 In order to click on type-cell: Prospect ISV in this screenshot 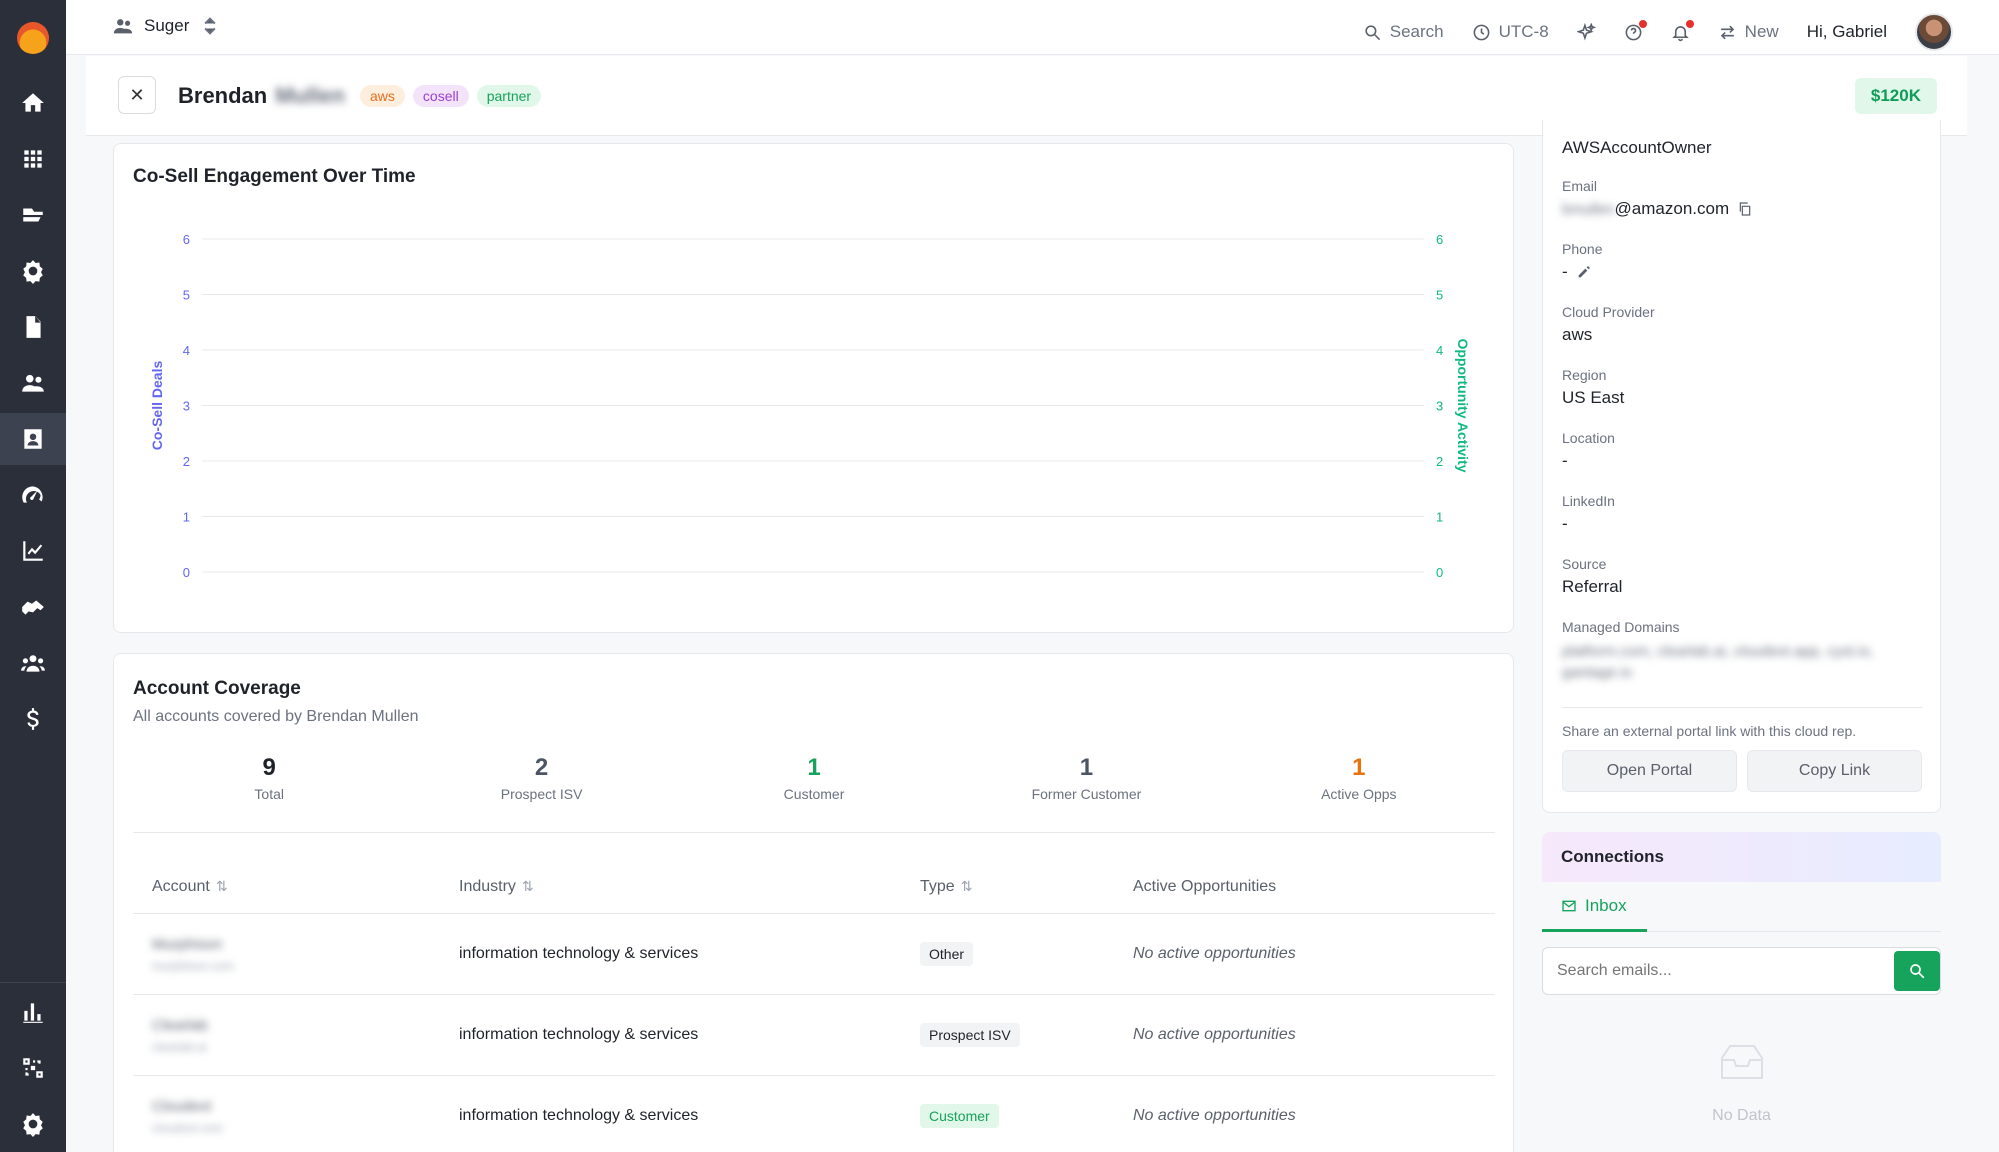, I will do `click(1026, 1035)`.